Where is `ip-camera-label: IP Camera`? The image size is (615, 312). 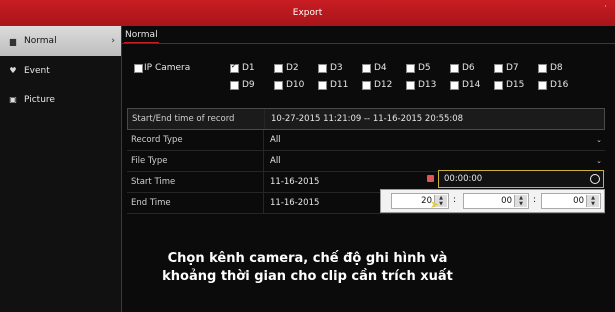 ip-camera-label: IP Camera is located at coordinates (167, 68).